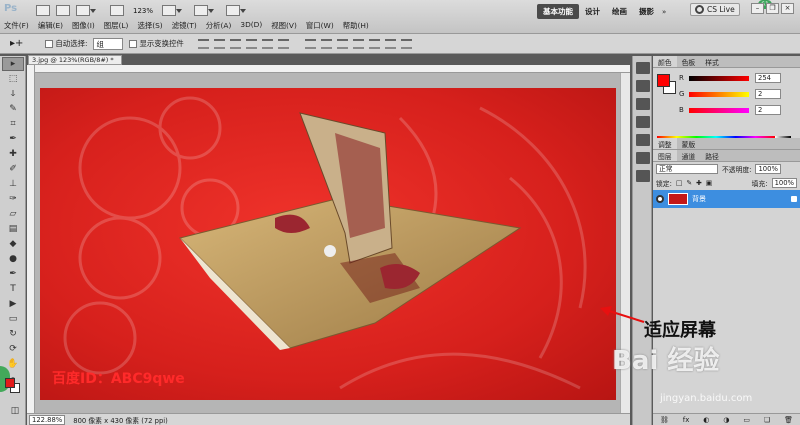  What do you see at coordinates (342, 43) in the screenshot?
I see `distribute-bottom-icon` at bounding box center [342, 43].